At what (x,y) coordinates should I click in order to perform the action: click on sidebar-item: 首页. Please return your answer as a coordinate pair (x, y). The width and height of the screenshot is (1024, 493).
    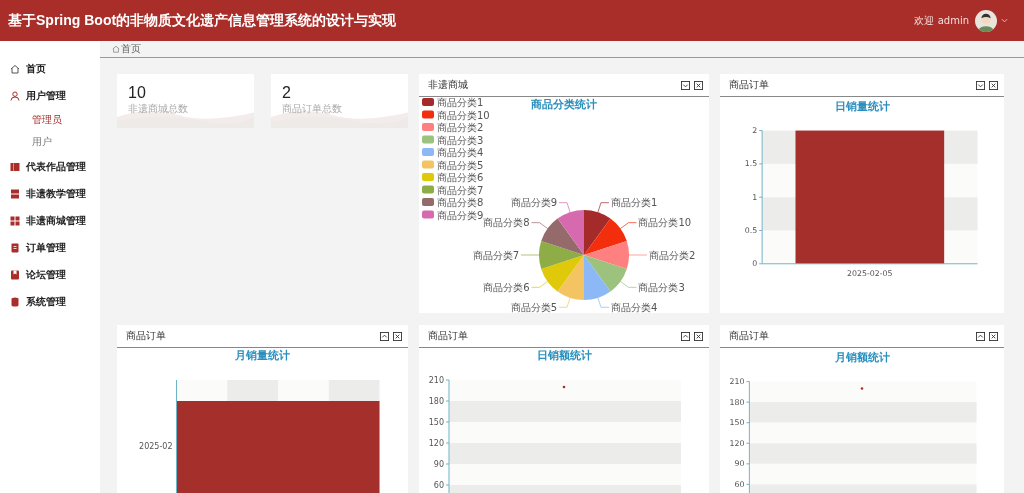
    Looking at the image, I should click on (50, 68).